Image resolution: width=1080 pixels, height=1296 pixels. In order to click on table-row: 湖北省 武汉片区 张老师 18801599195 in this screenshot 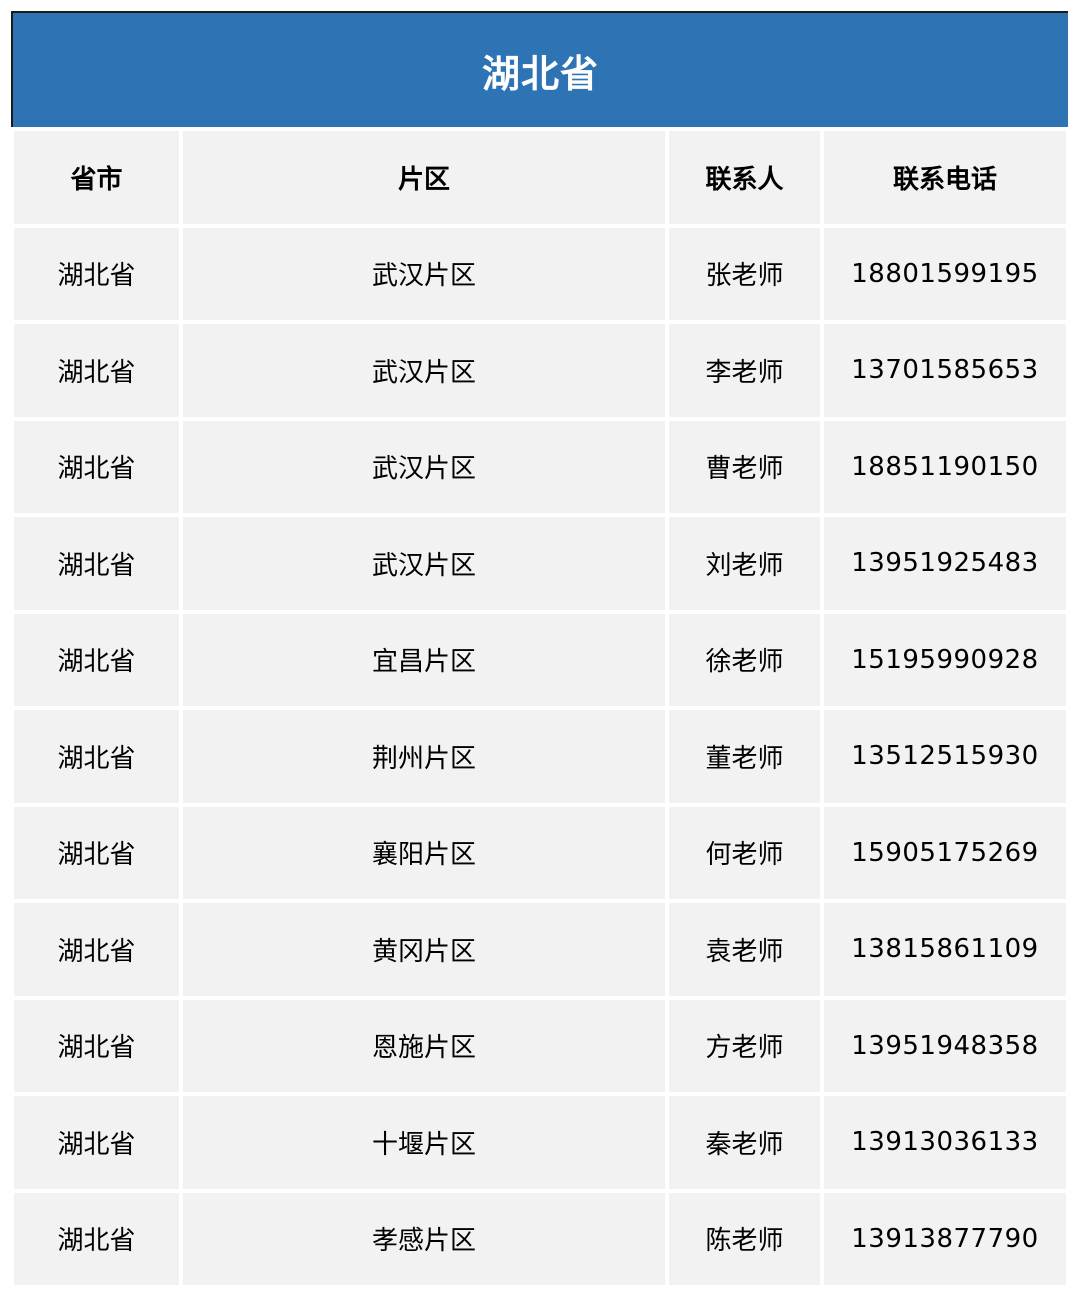, I will do `click(540, 273)`.